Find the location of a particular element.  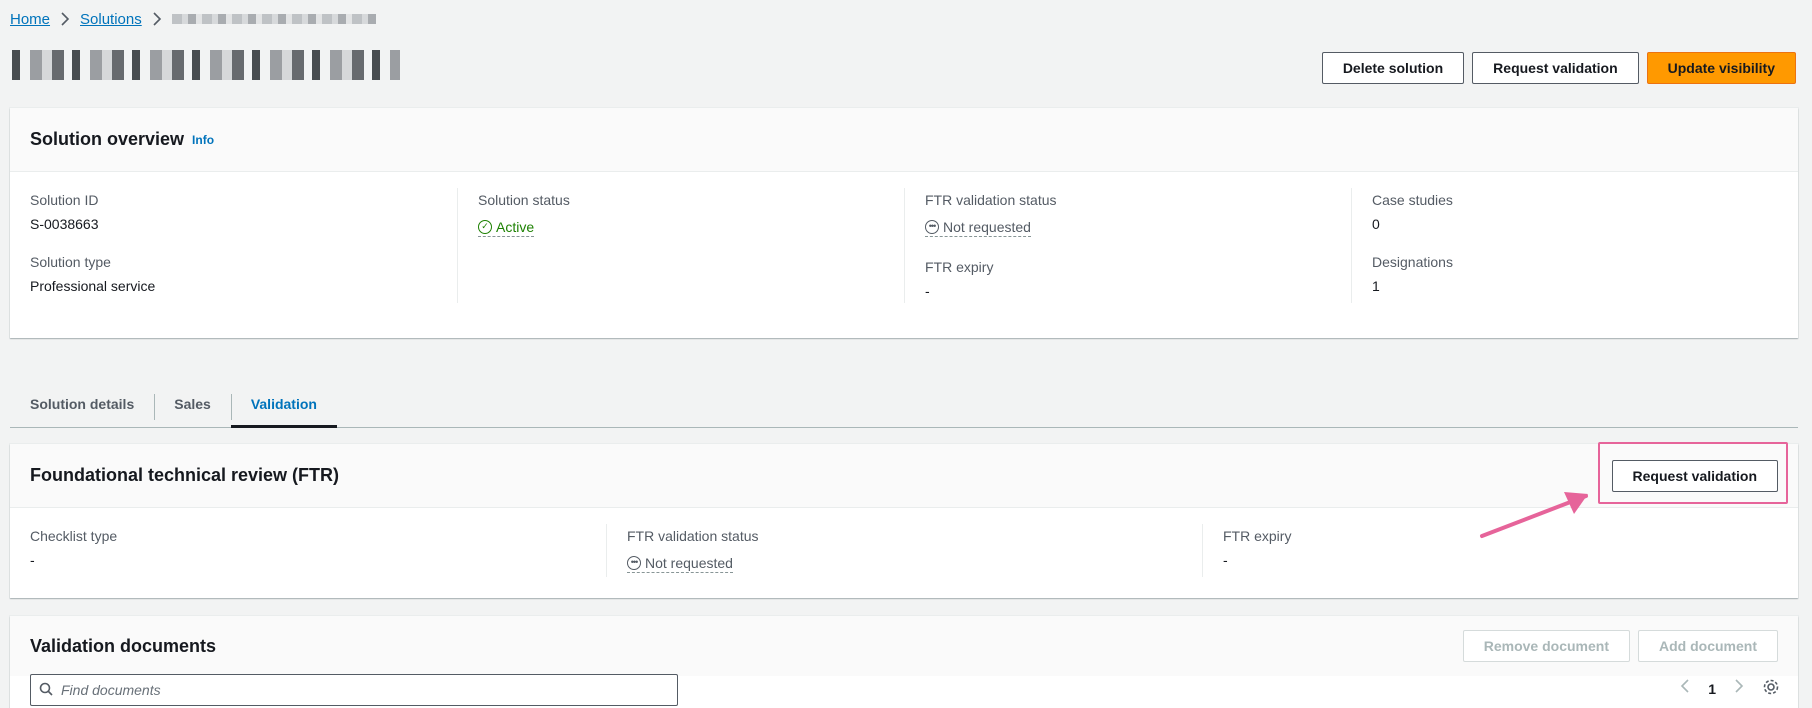

ftr-status-value: Not requested is located at coordinates (987, 226).